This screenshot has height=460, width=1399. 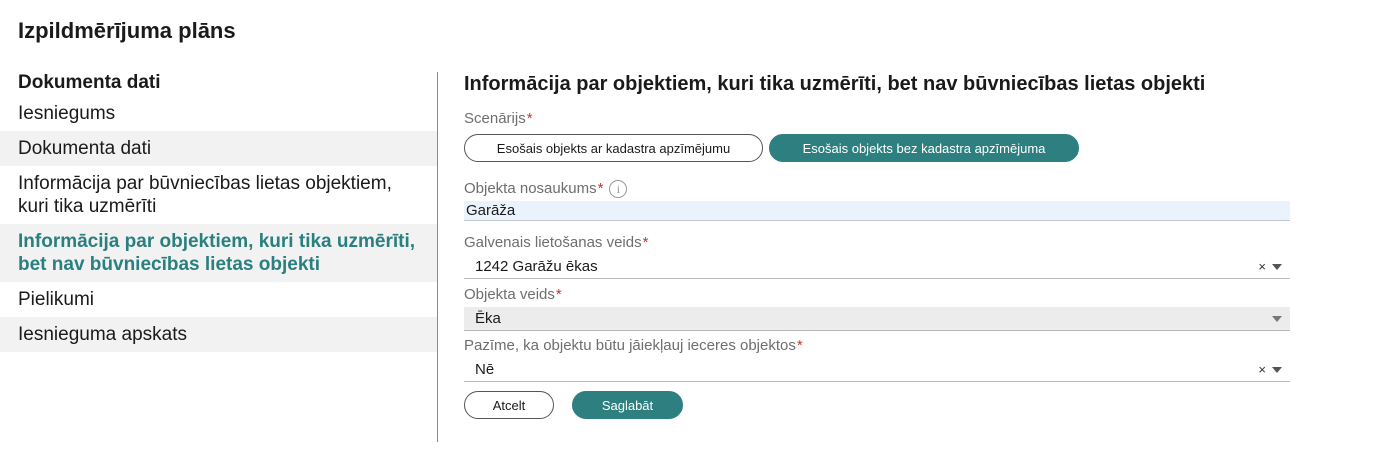 I want to click on form-actions: Atcelt Saglabāt, so click(x=877, y=405).